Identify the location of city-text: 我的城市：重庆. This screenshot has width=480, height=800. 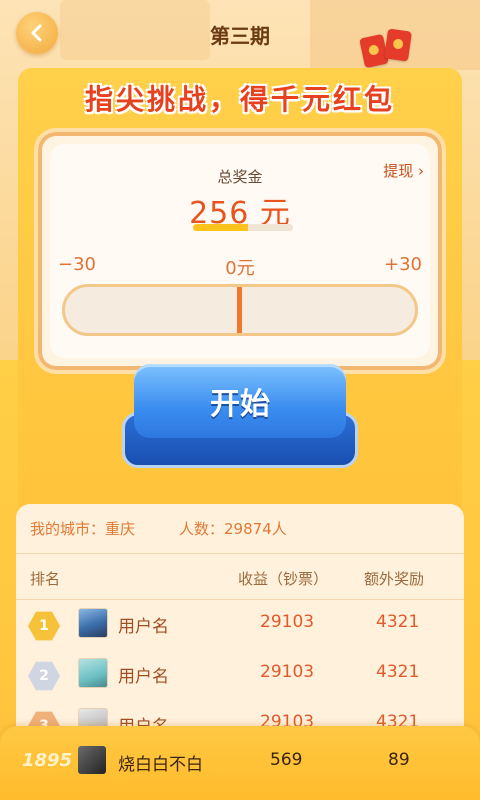
(83, 529).